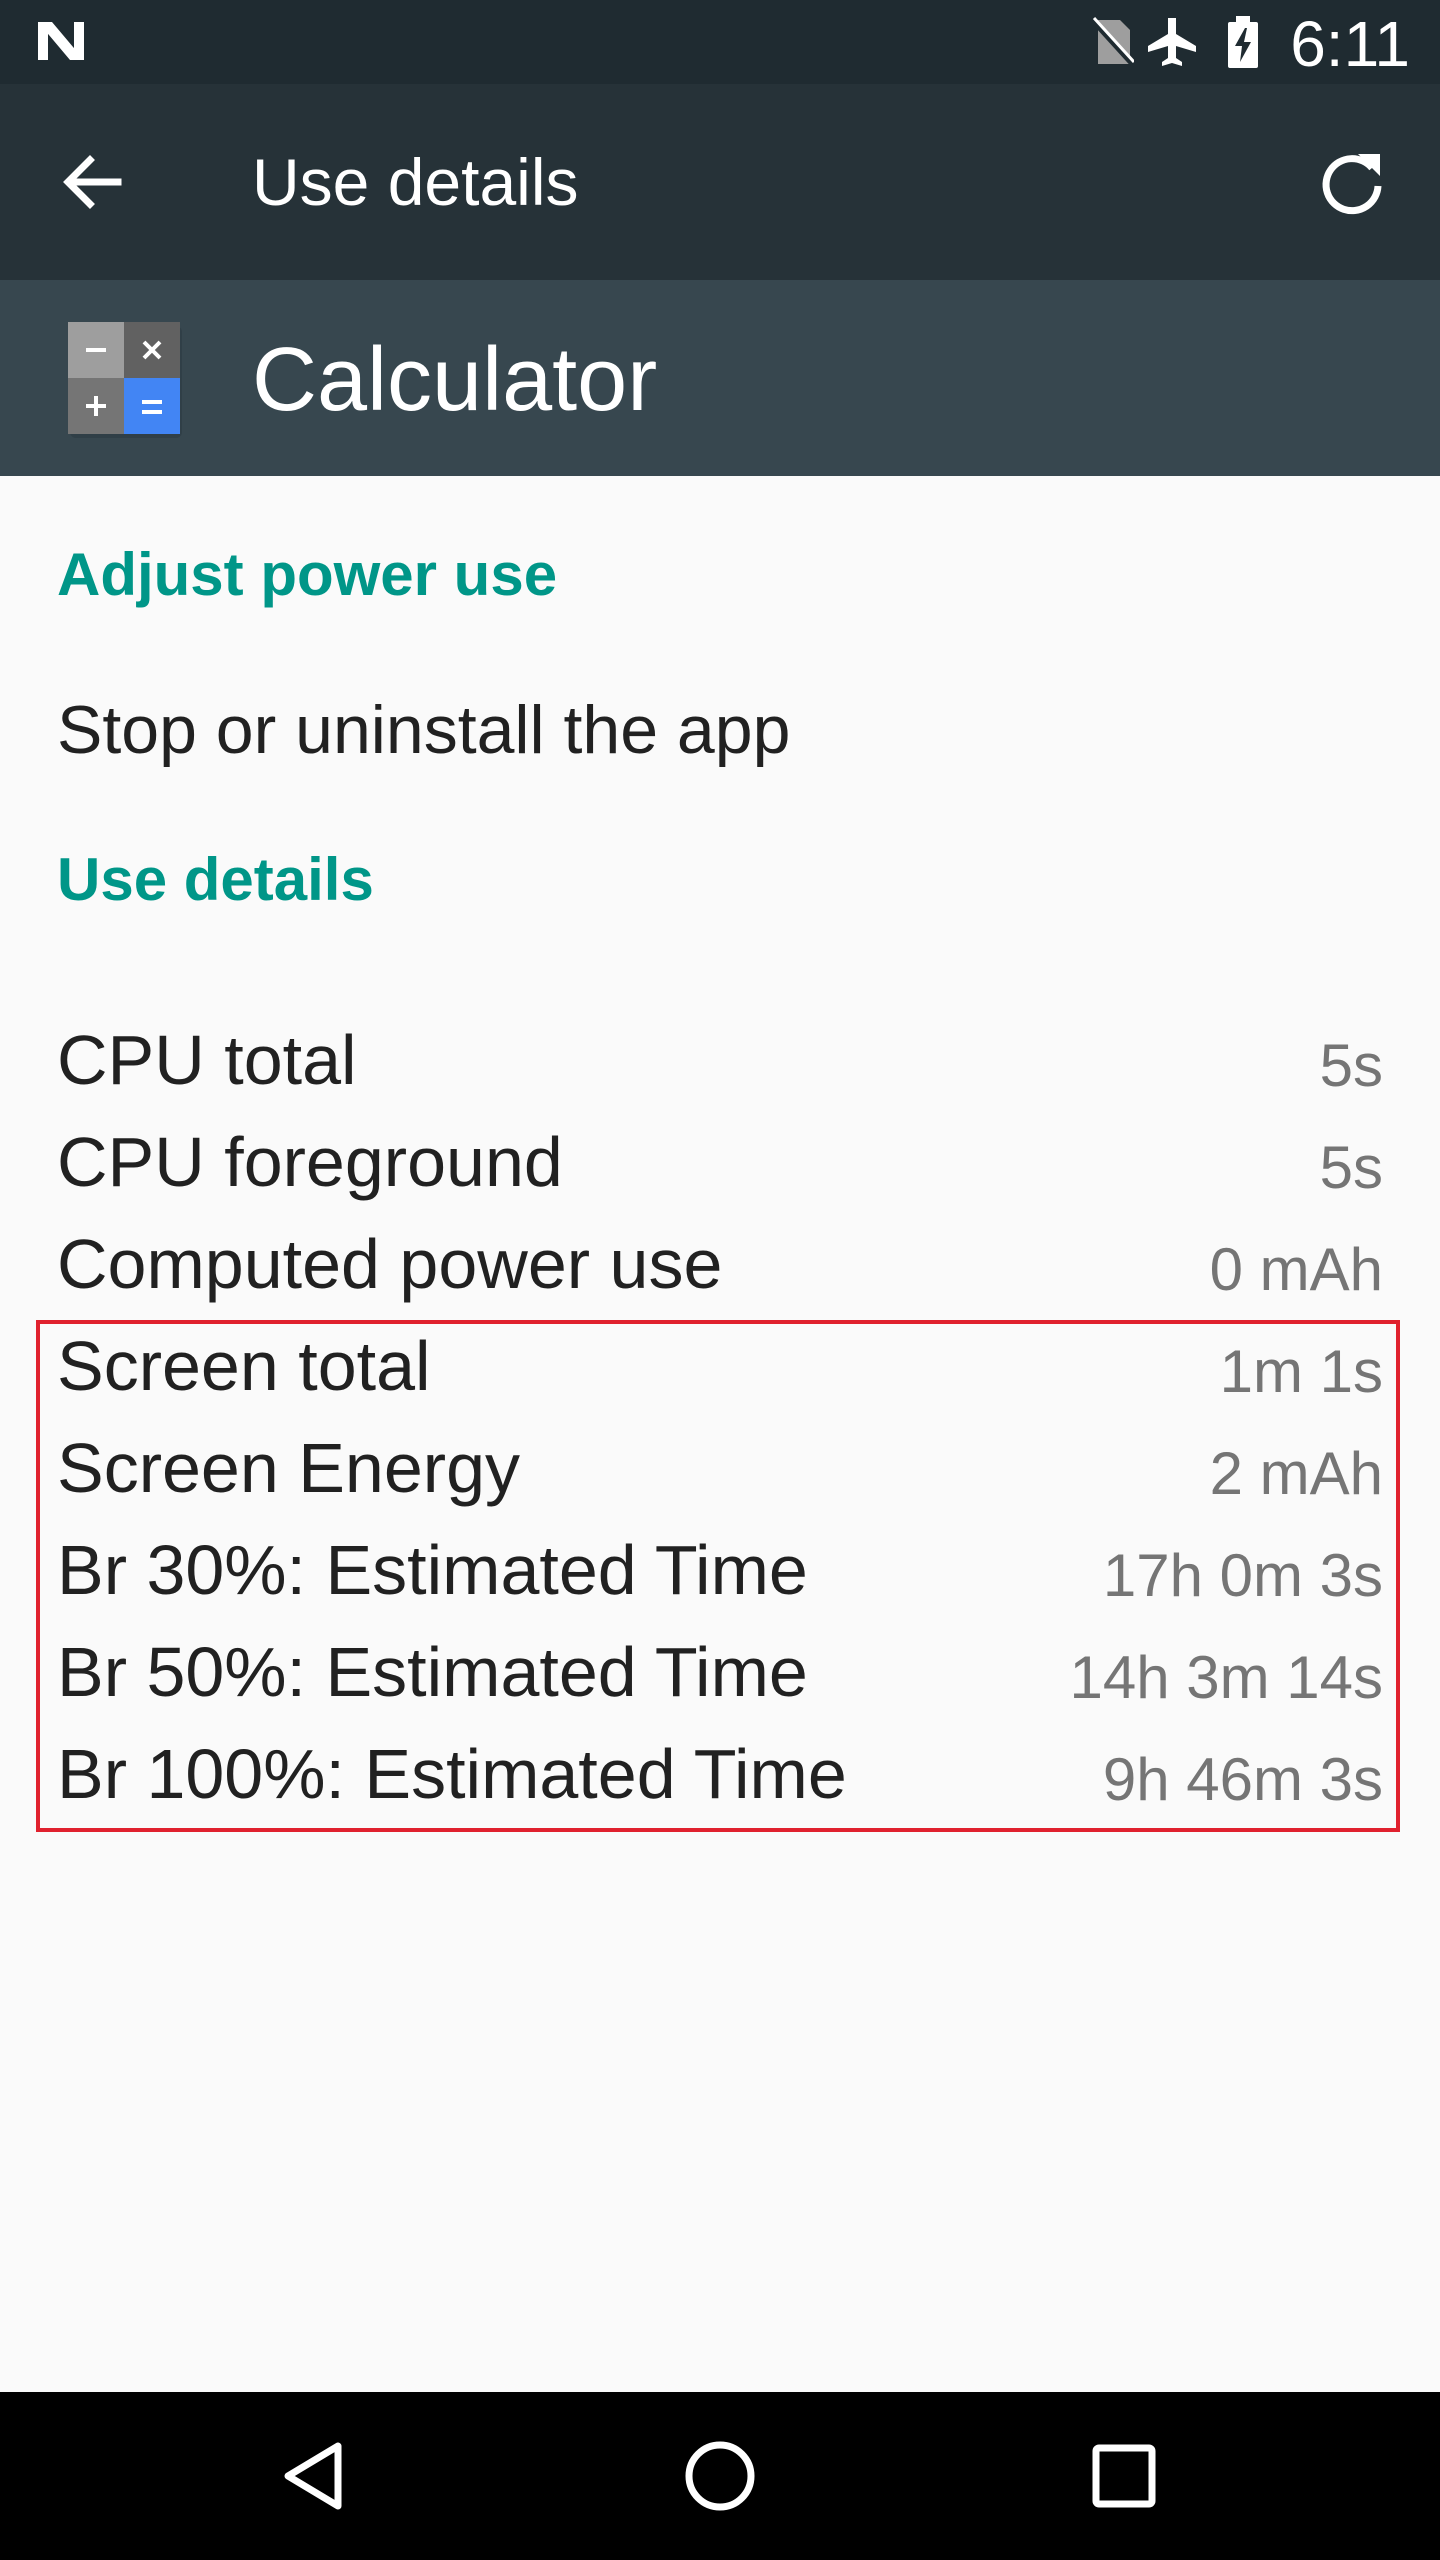 The width and height of the screenshot is (1440, 2560). What do you see at coordinates (720, 378) in the screenshot?
I see `app-header: Calculator` at bounding box center [720, 378].